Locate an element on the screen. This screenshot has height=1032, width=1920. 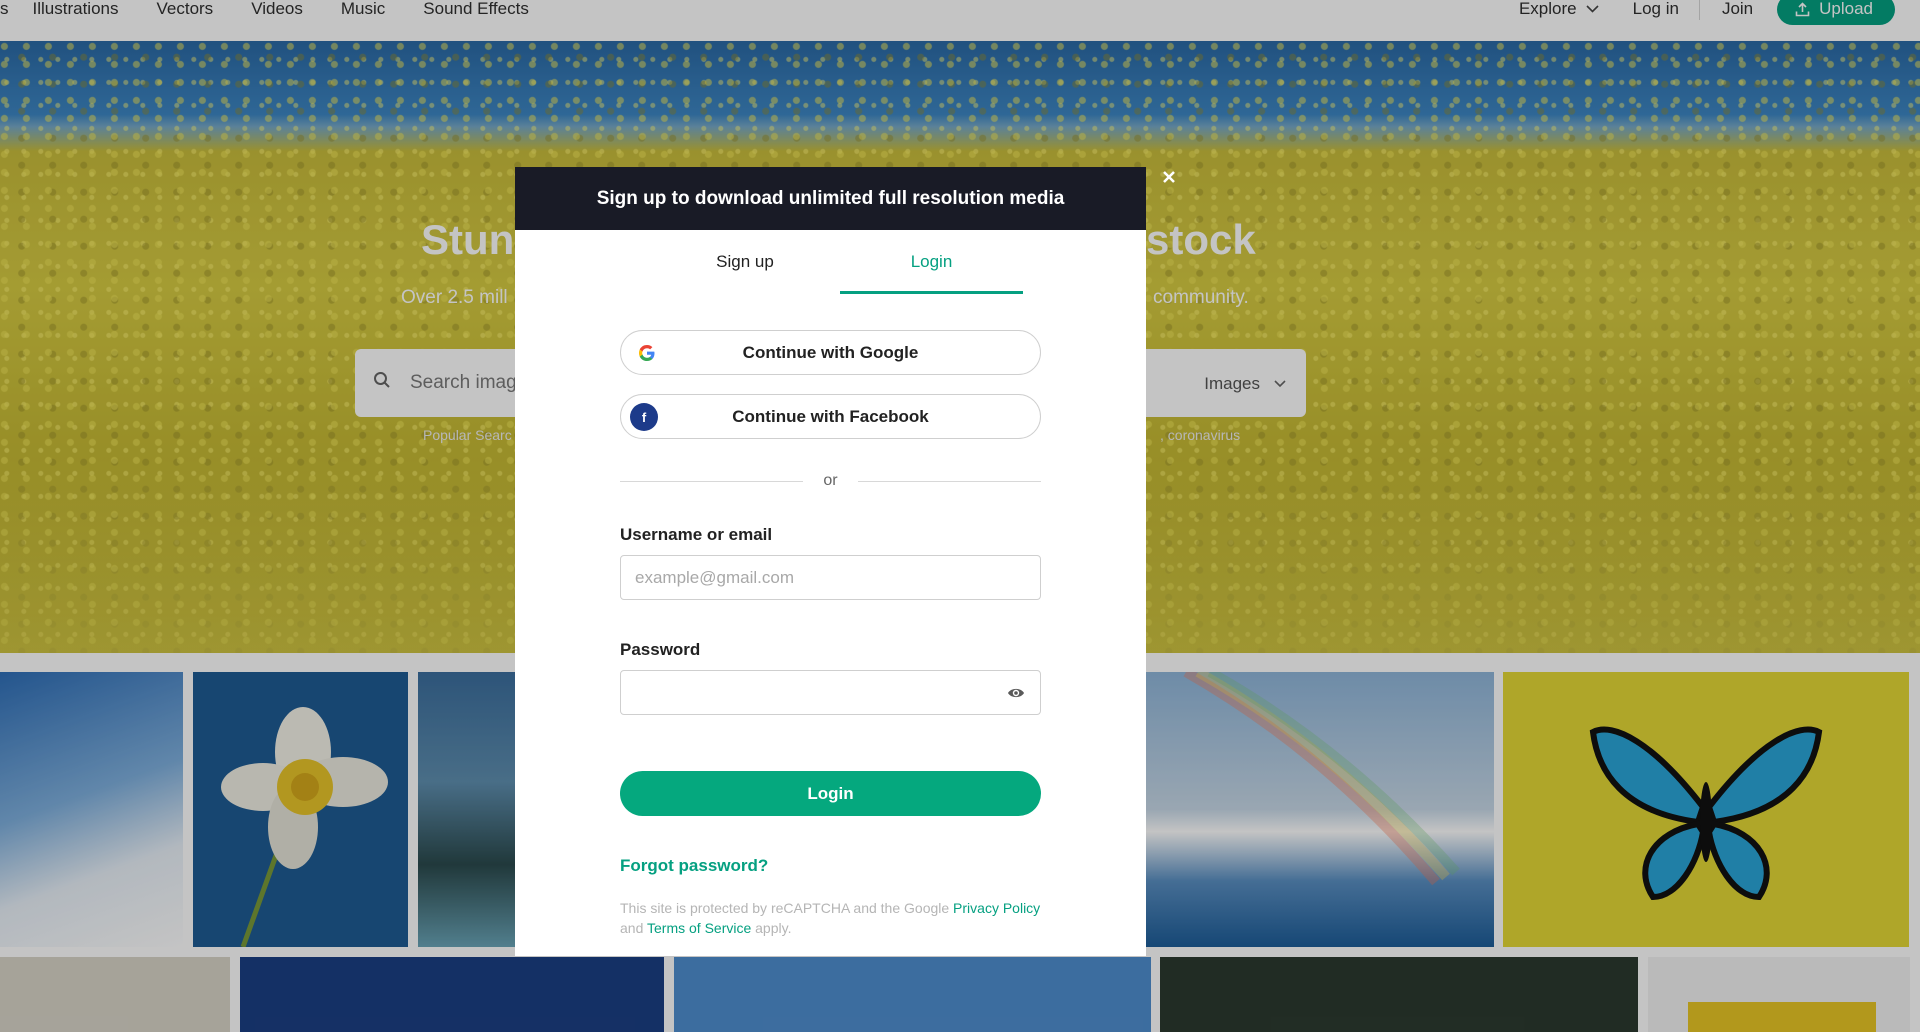
forgot-password-link: Forgot password? is located at coordinates (694, 866).